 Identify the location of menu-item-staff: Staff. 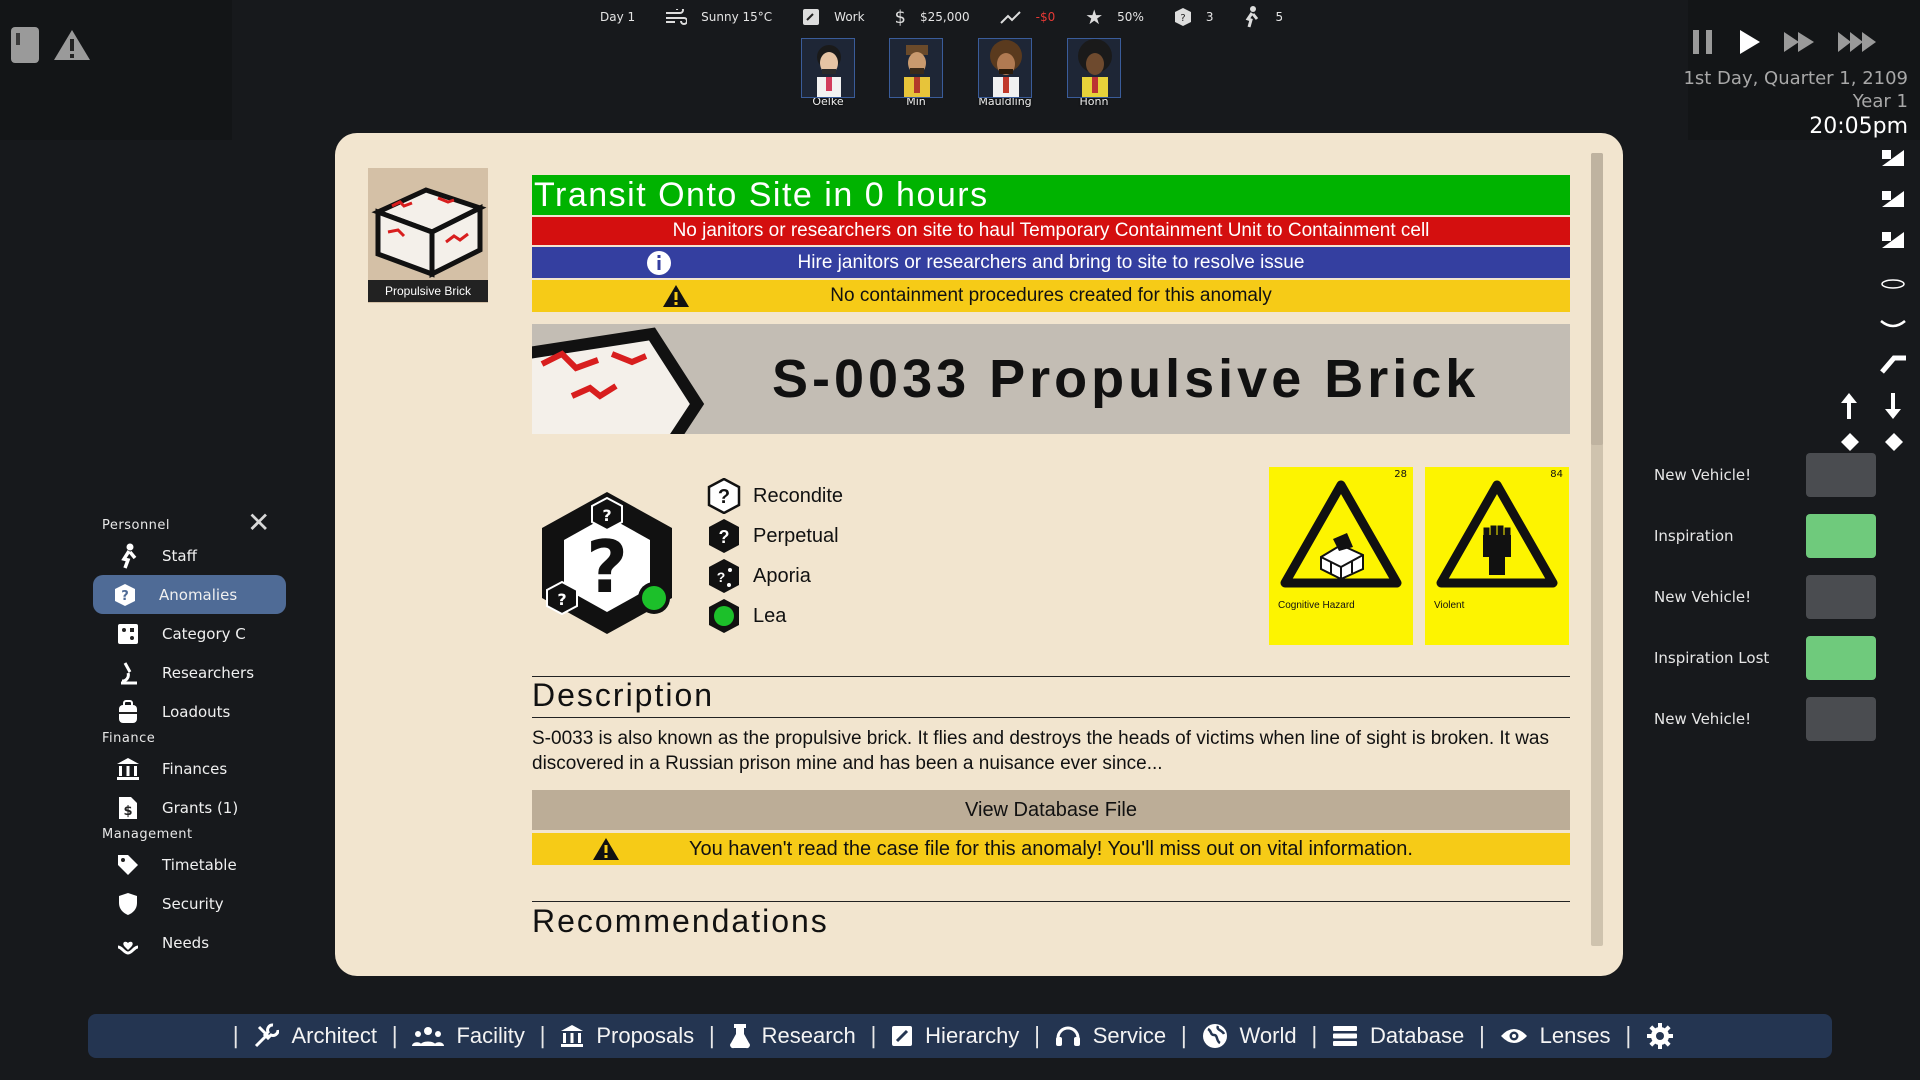
(190, 555).